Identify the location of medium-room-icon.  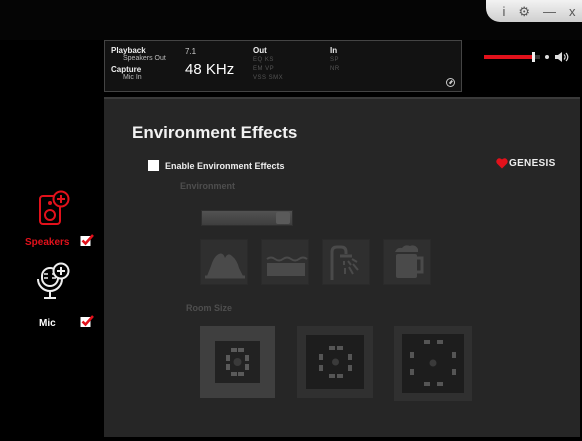
(335, 362).